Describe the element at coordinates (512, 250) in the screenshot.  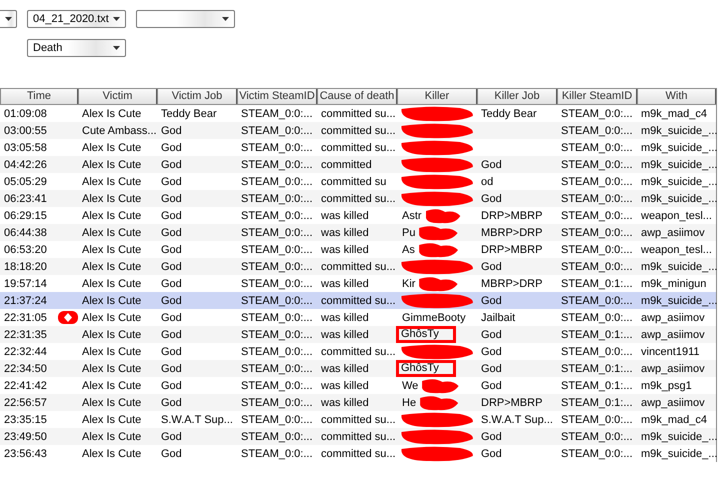
I see `job-cell-text: DRP>MBRP` at that location.